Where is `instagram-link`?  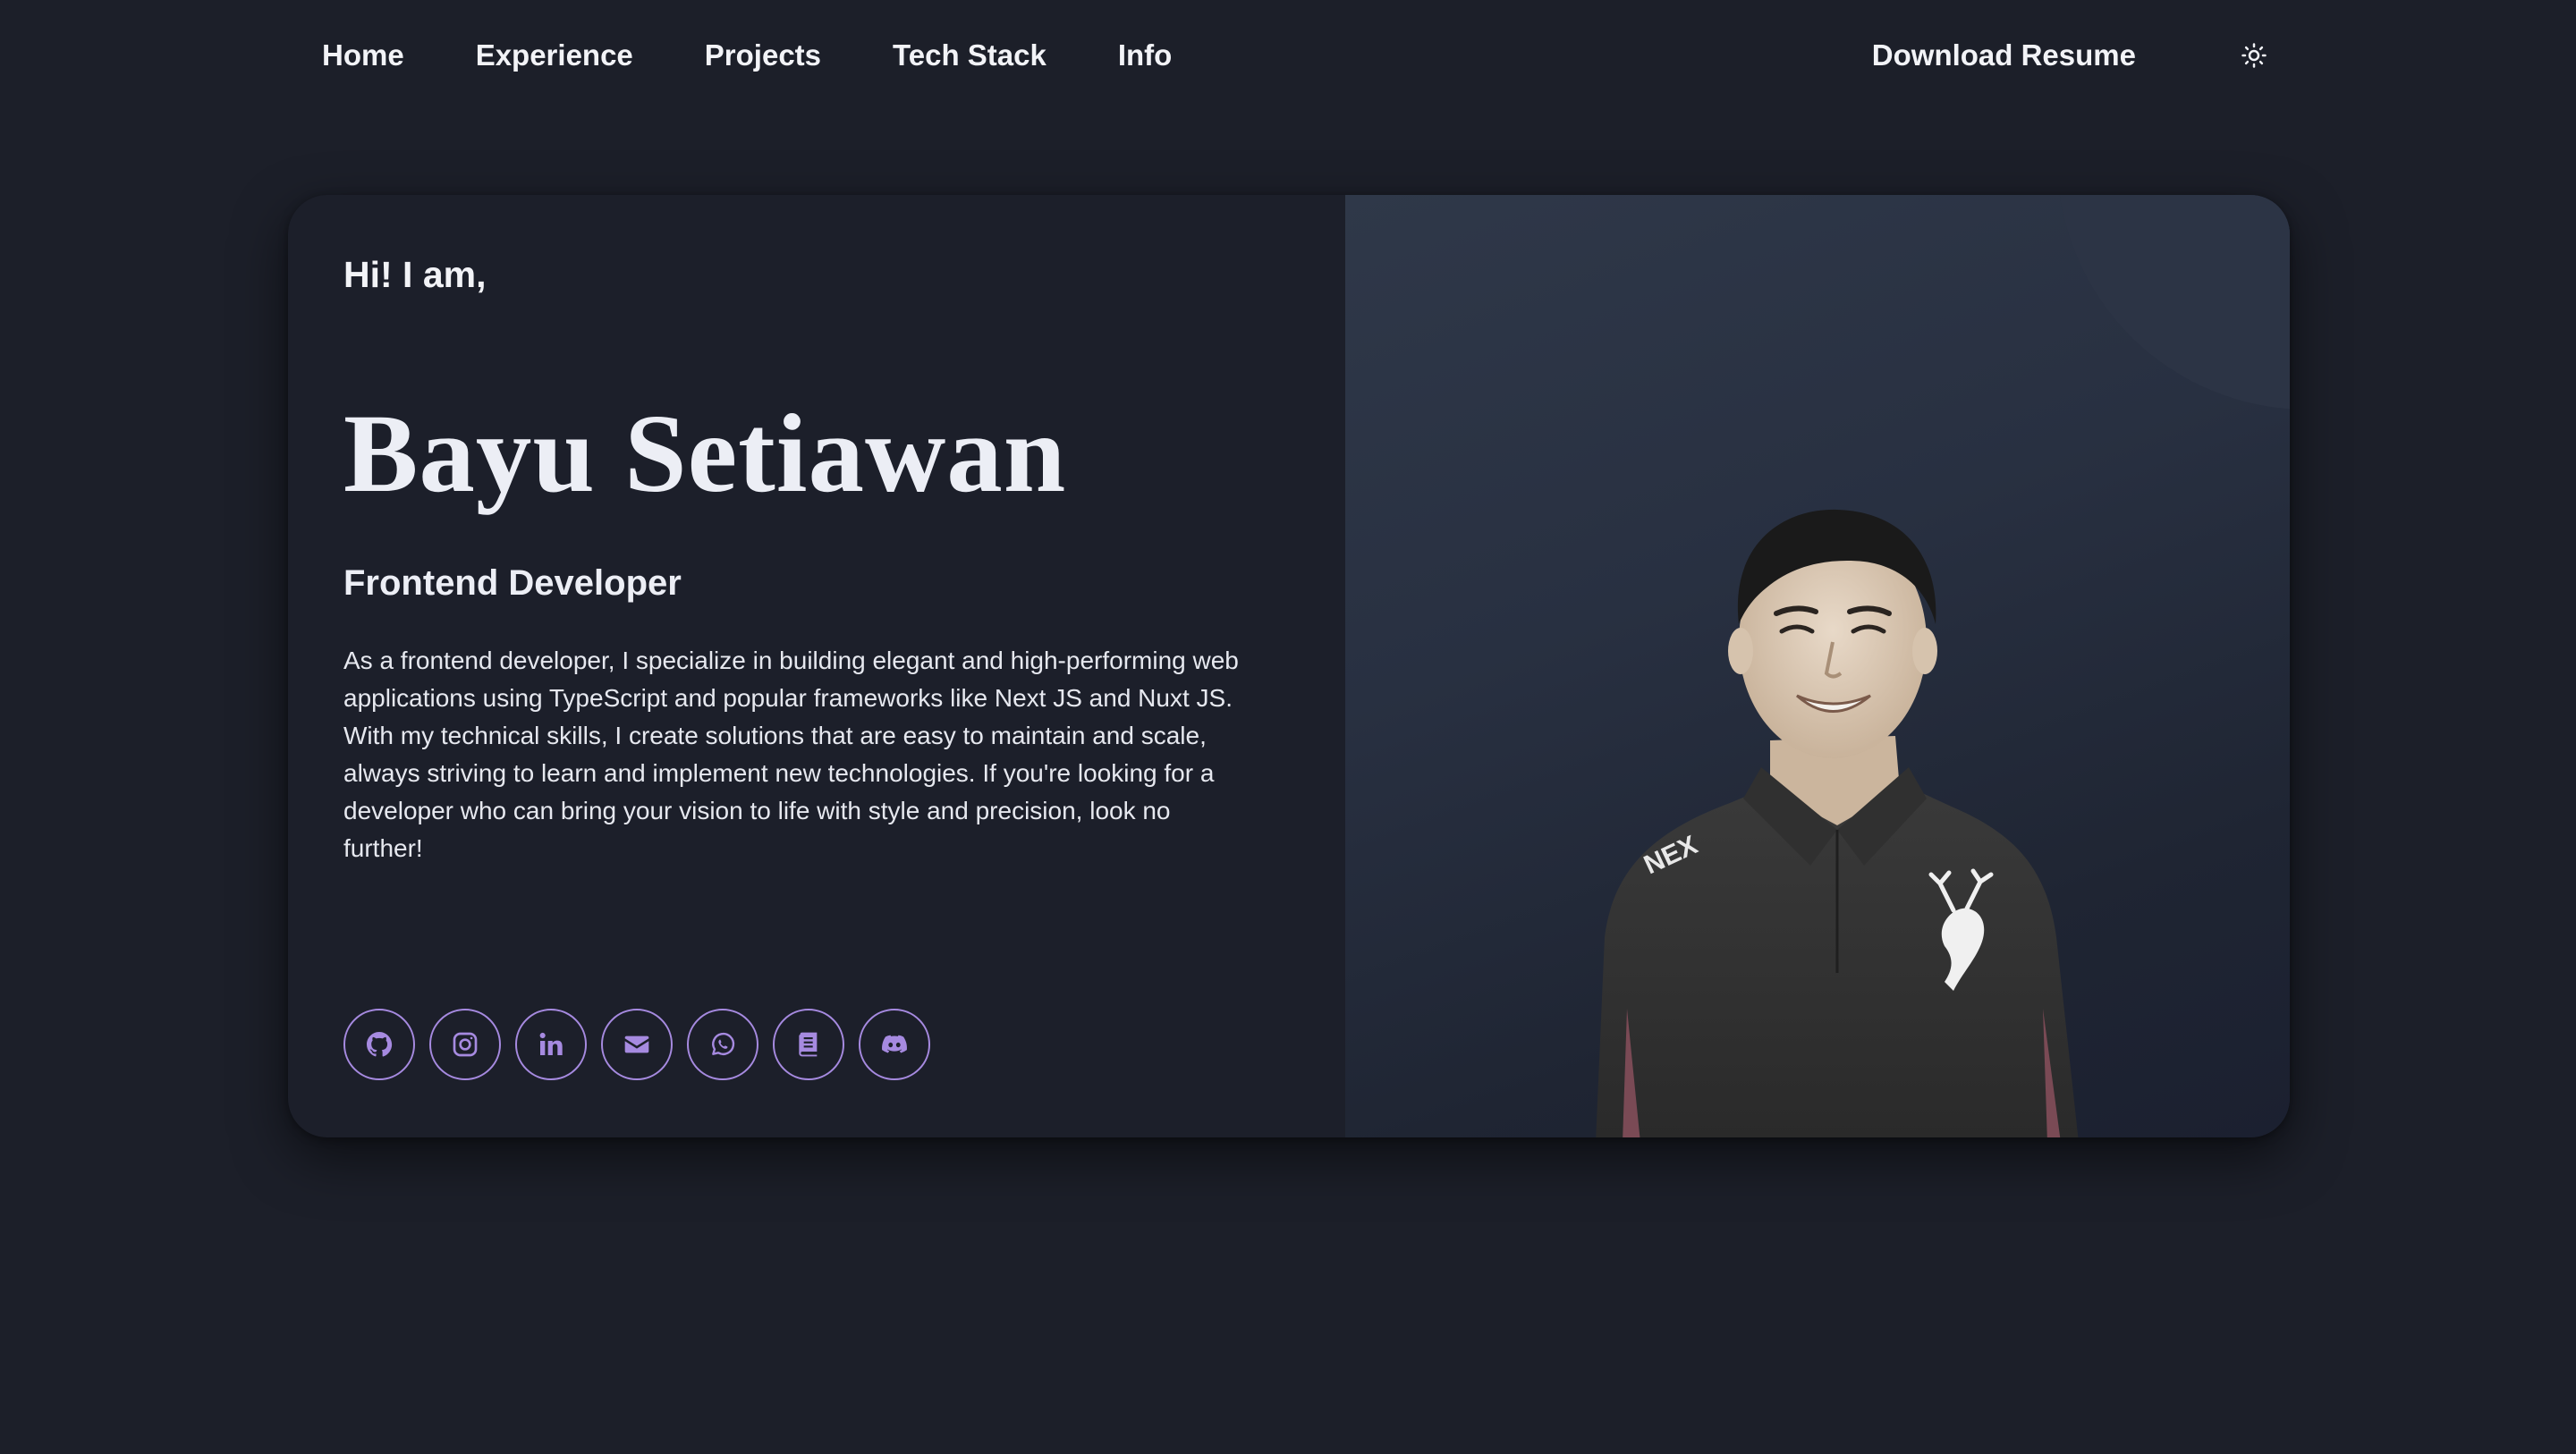 instagram-link is located at coordinates (465, 1044).